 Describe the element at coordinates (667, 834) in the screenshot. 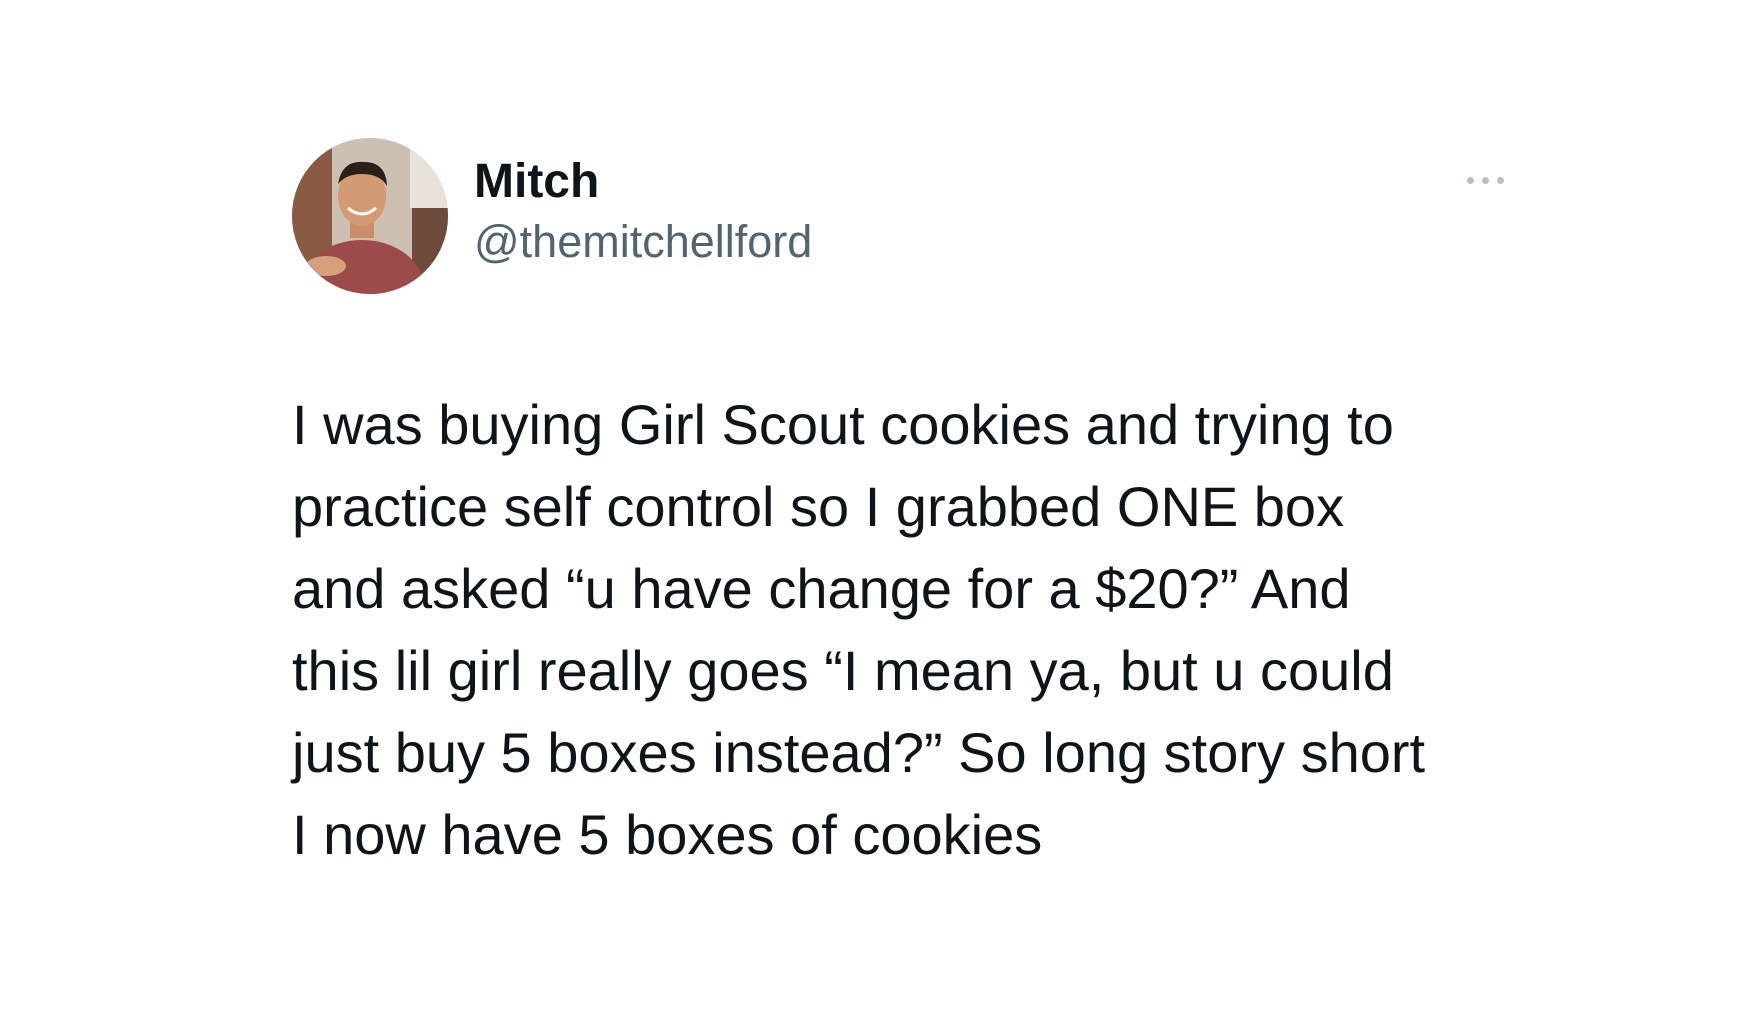

I see `tweet-text-line: I now have 5 boxes of cookies` at that location.